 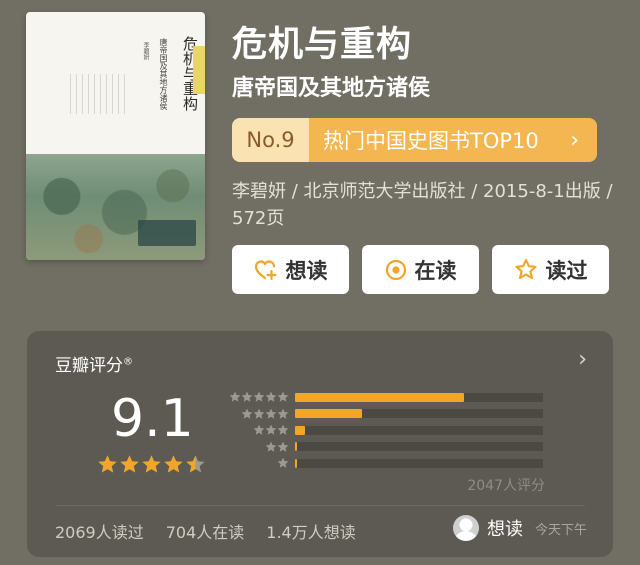 I want to click on book-cover: 李碧妍 唐帝国及其地方诸侯 危机与重构, so click(x=115, y=136).